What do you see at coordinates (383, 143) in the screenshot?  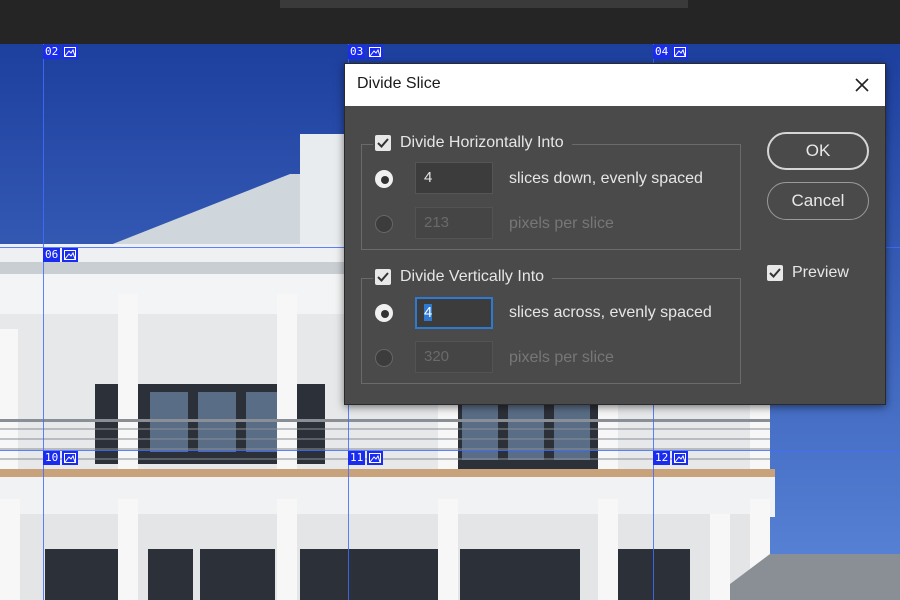 I see `divide-horizontally-checkbox` at bounding box center [383, 143].